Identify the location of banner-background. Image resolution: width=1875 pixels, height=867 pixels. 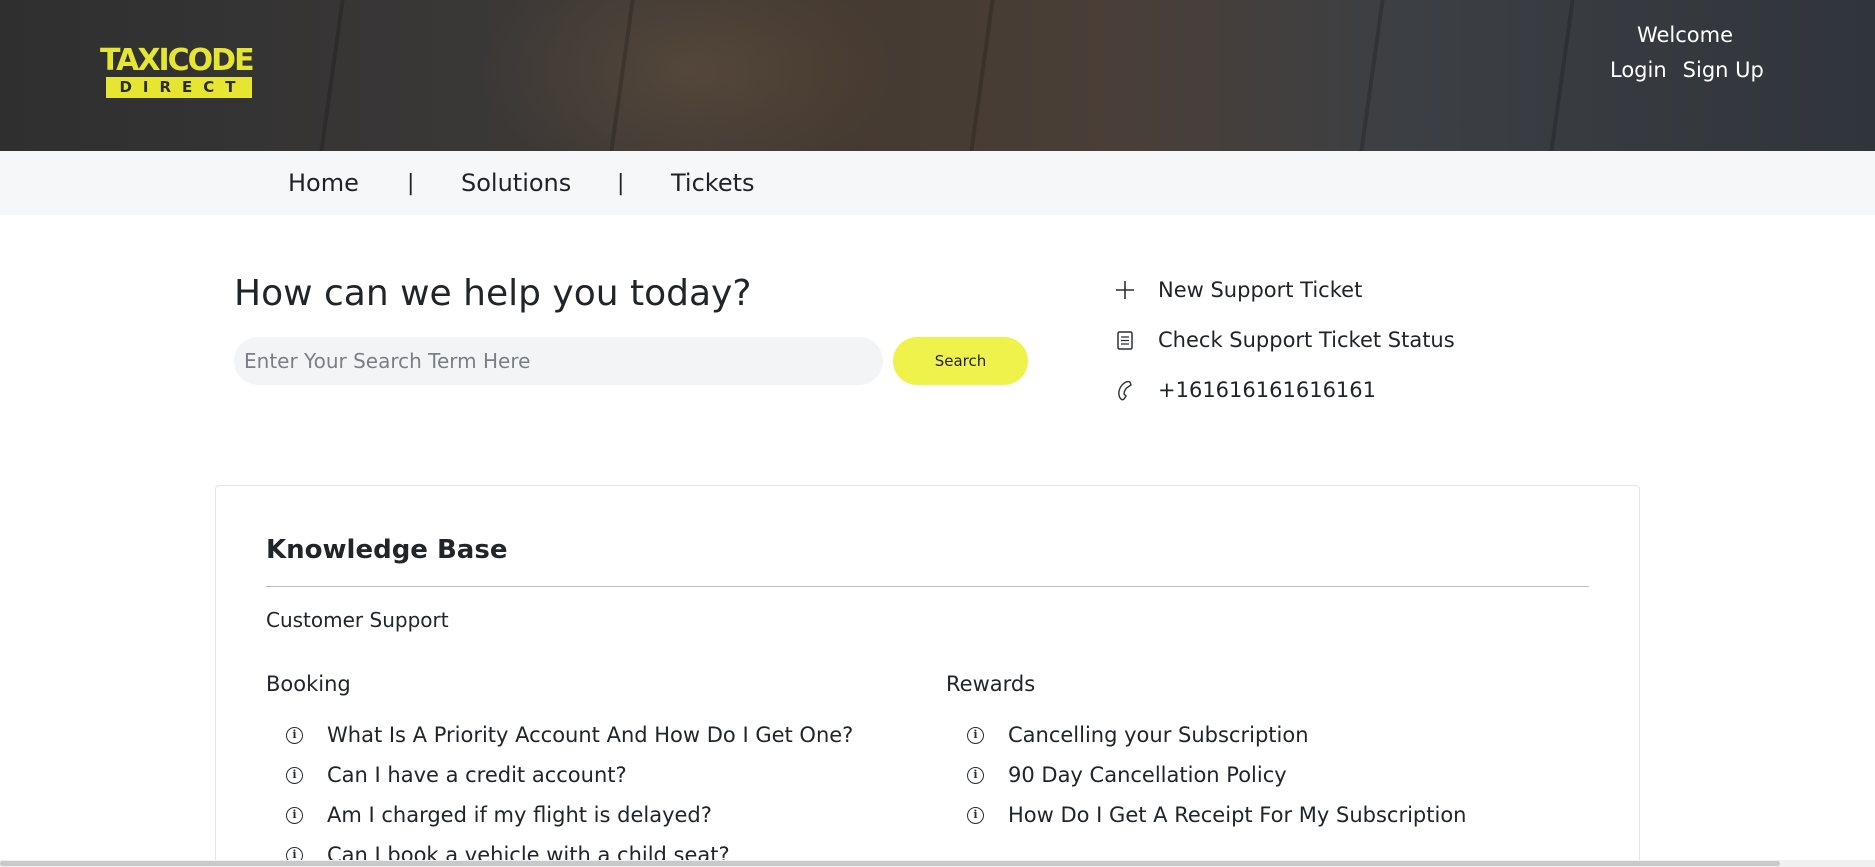
(690, 75).